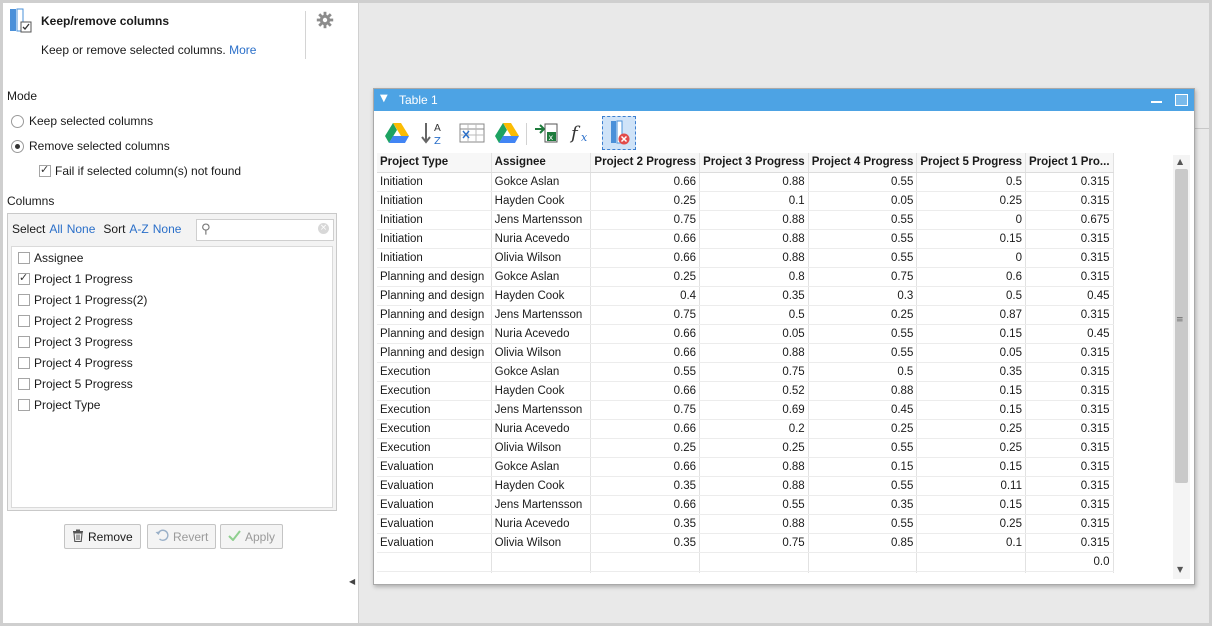 Image resolution: width=1212 pixels, height=626 pixels. Describe the element at coordinates (90, 146) in the screenshot. I see `remove-selected-radio: Remove selected columns` at that location.